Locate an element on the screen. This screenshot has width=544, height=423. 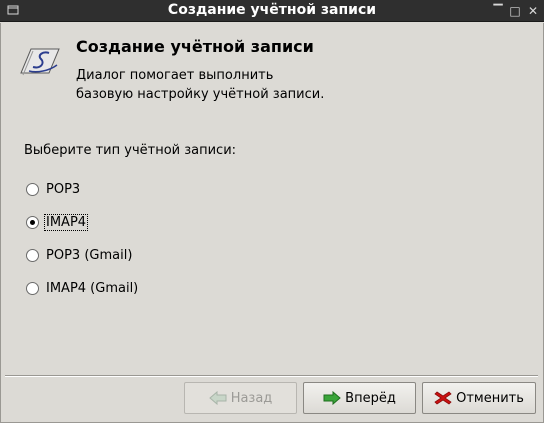
next-button: Вперёд is located at coordinates (359, 398).